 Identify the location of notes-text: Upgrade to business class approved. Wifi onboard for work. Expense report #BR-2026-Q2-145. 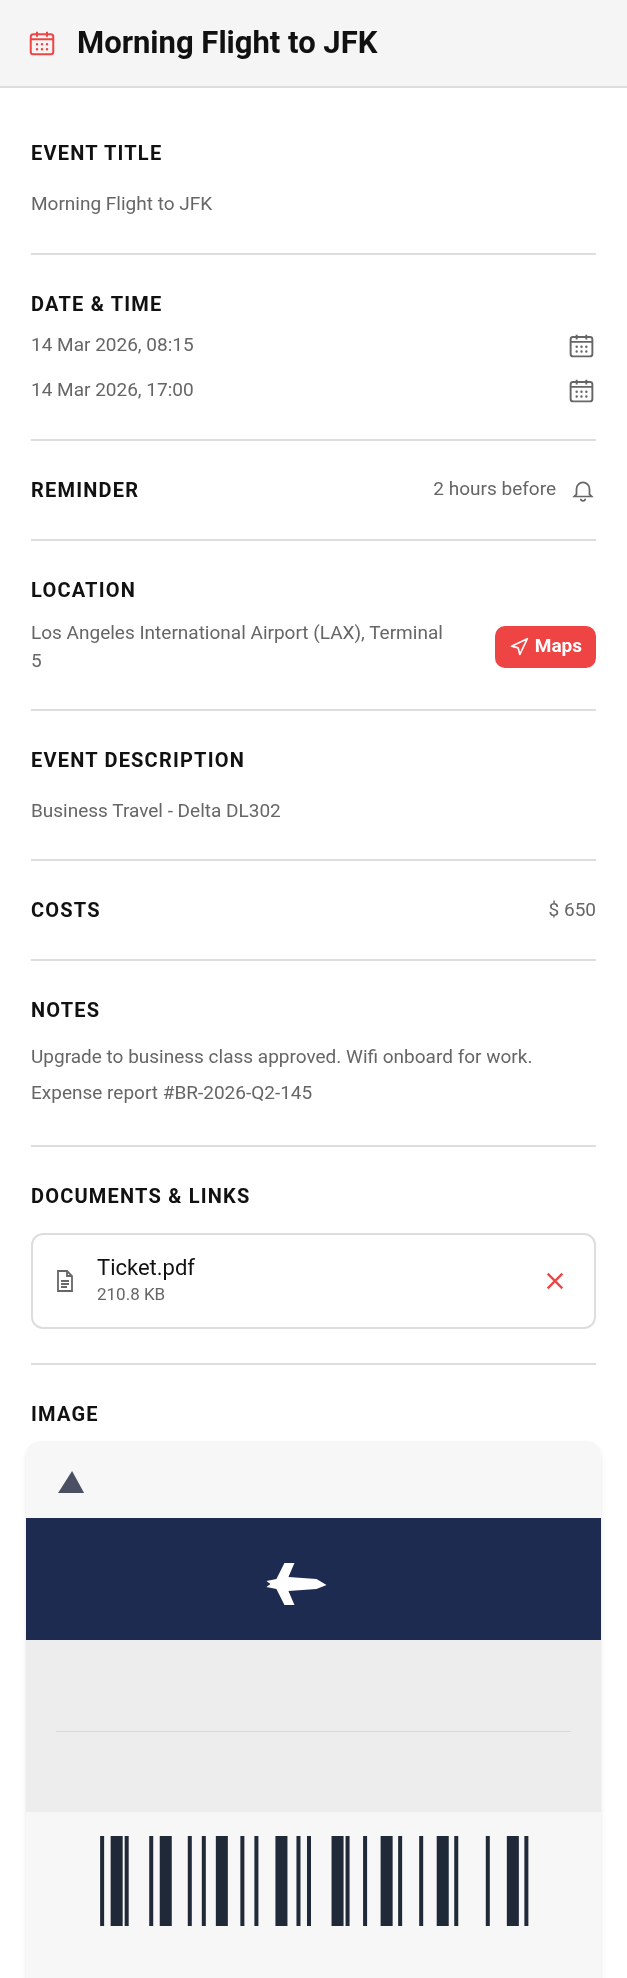
(282, 1075).